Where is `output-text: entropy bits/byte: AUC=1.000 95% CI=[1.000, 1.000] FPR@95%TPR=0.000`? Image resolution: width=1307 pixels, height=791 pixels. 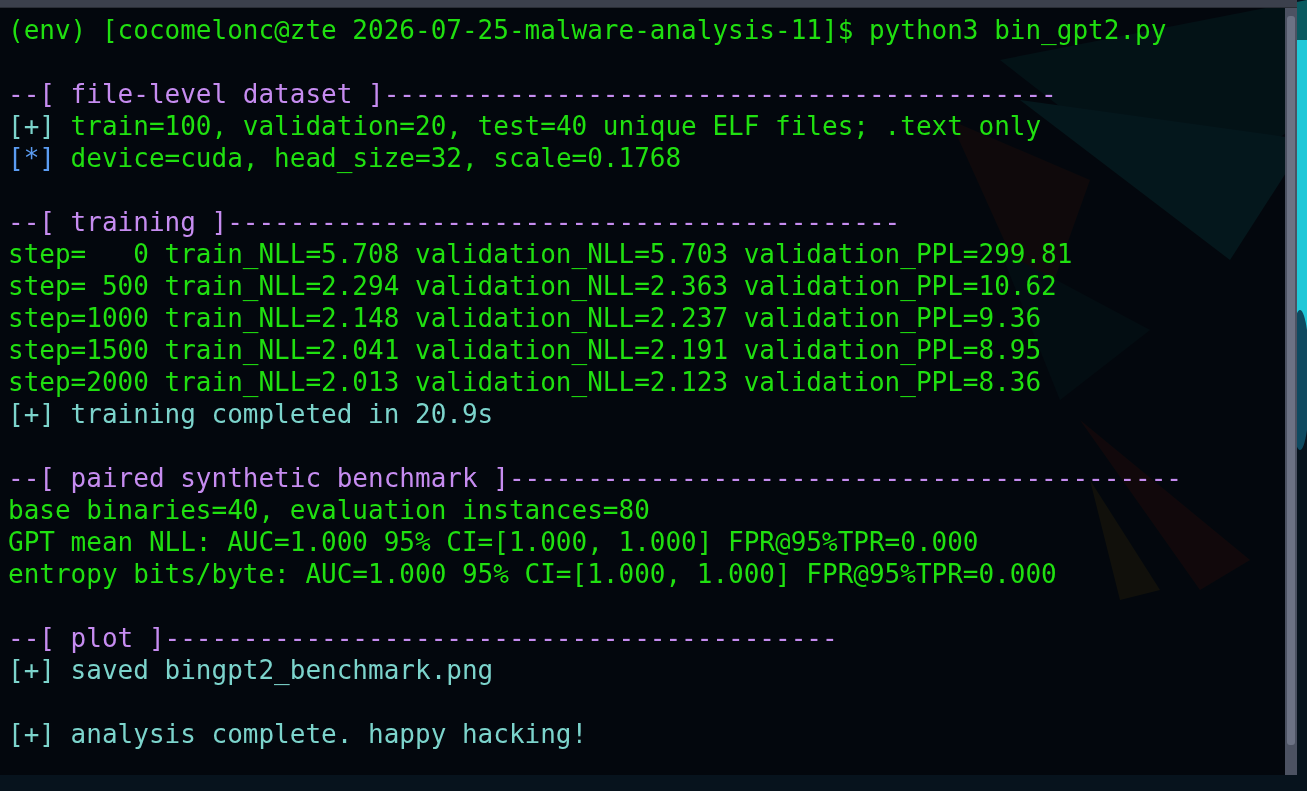
output-text: entropy bits/byte: AUC=1.000 95% CI=[1.000, 1.000] FPR@95%TPR=0.000 is located at coordinates (532, 574).